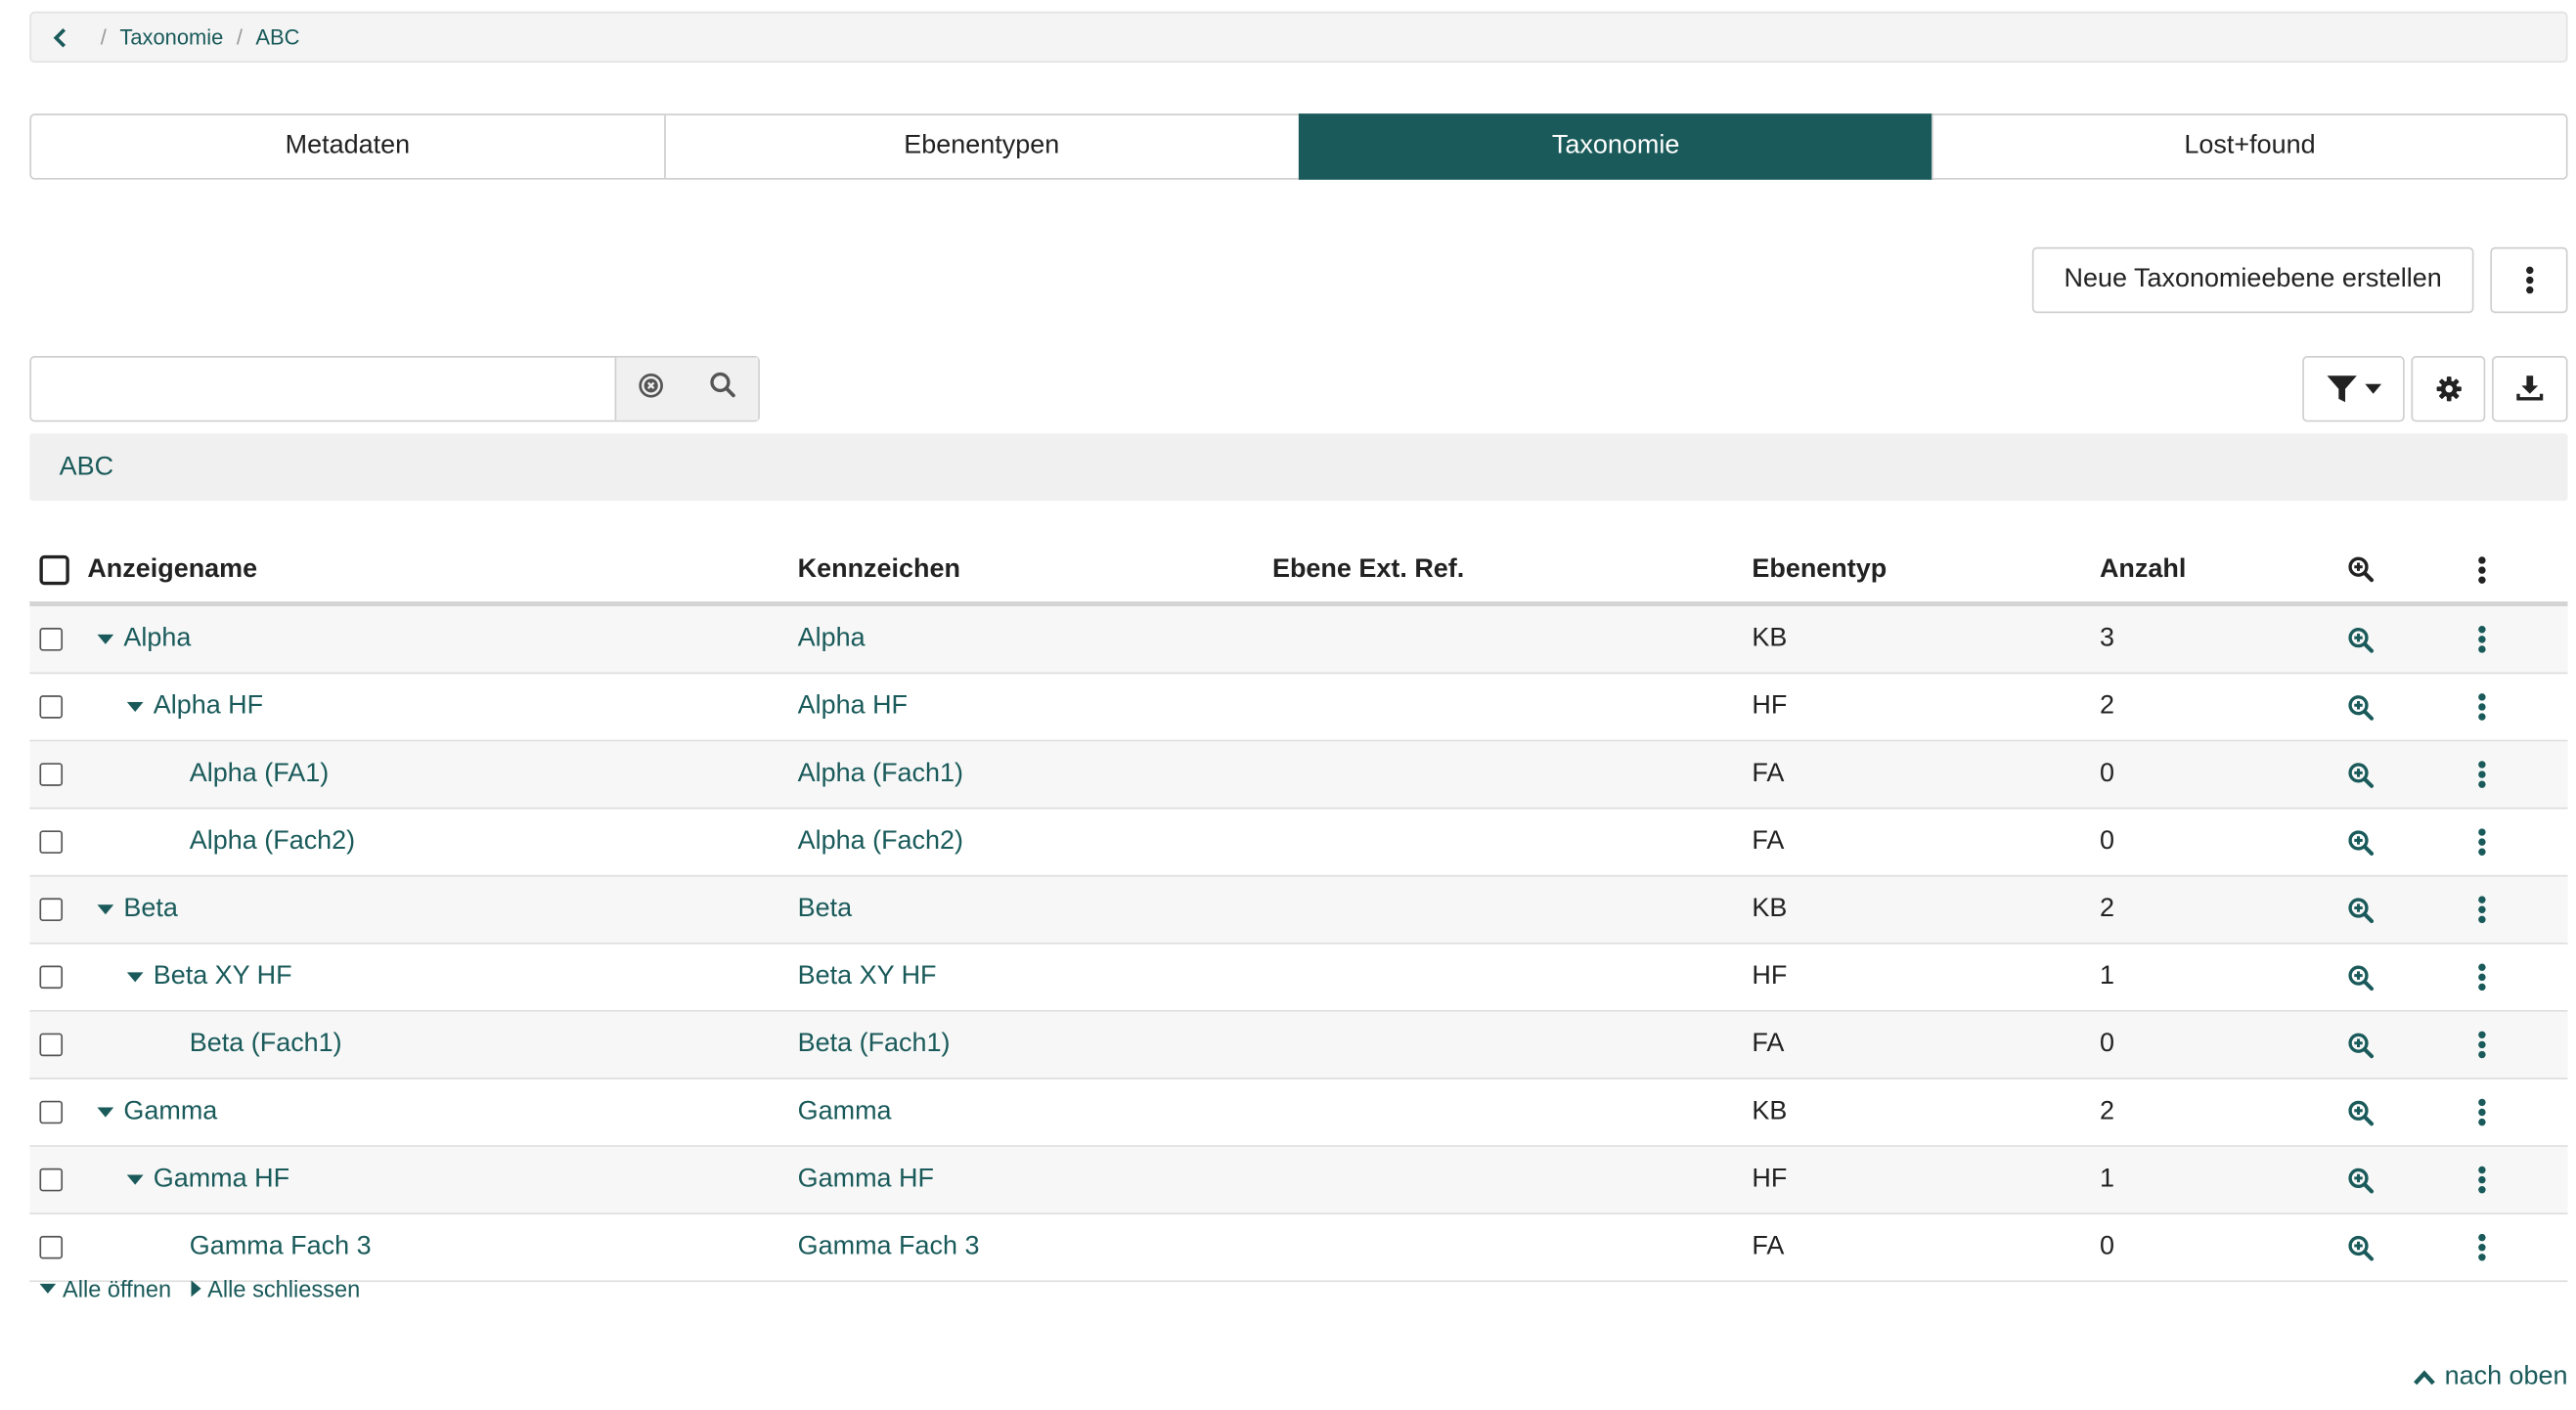  What do you see at coordinates (170, 1112) in the screenshot?
I see `level-name-link: Gamma` at bounding box center [170, 1112].